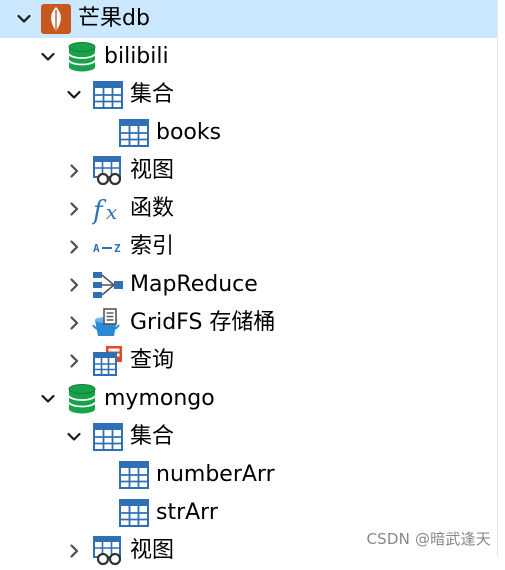  Describe the element at coordinates (248, 513) in the screenshot. I see `tree-row-collection-strarr: strArr` at that location.